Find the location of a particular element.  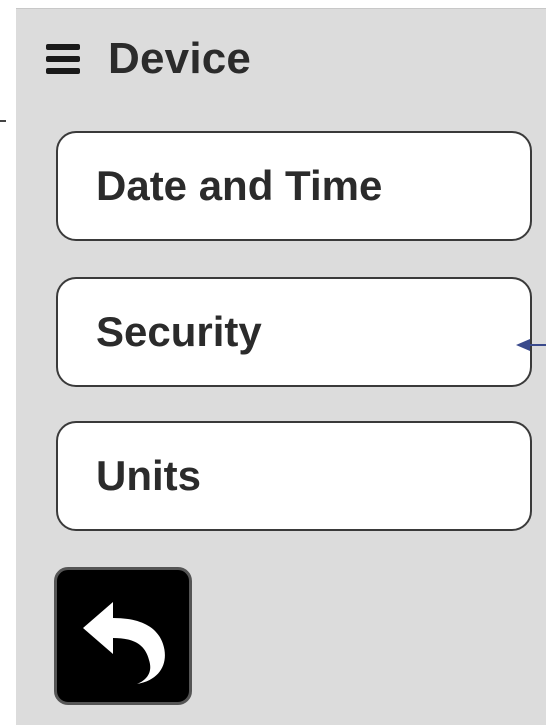

units-button: Units is located at coordinates (294, 476).